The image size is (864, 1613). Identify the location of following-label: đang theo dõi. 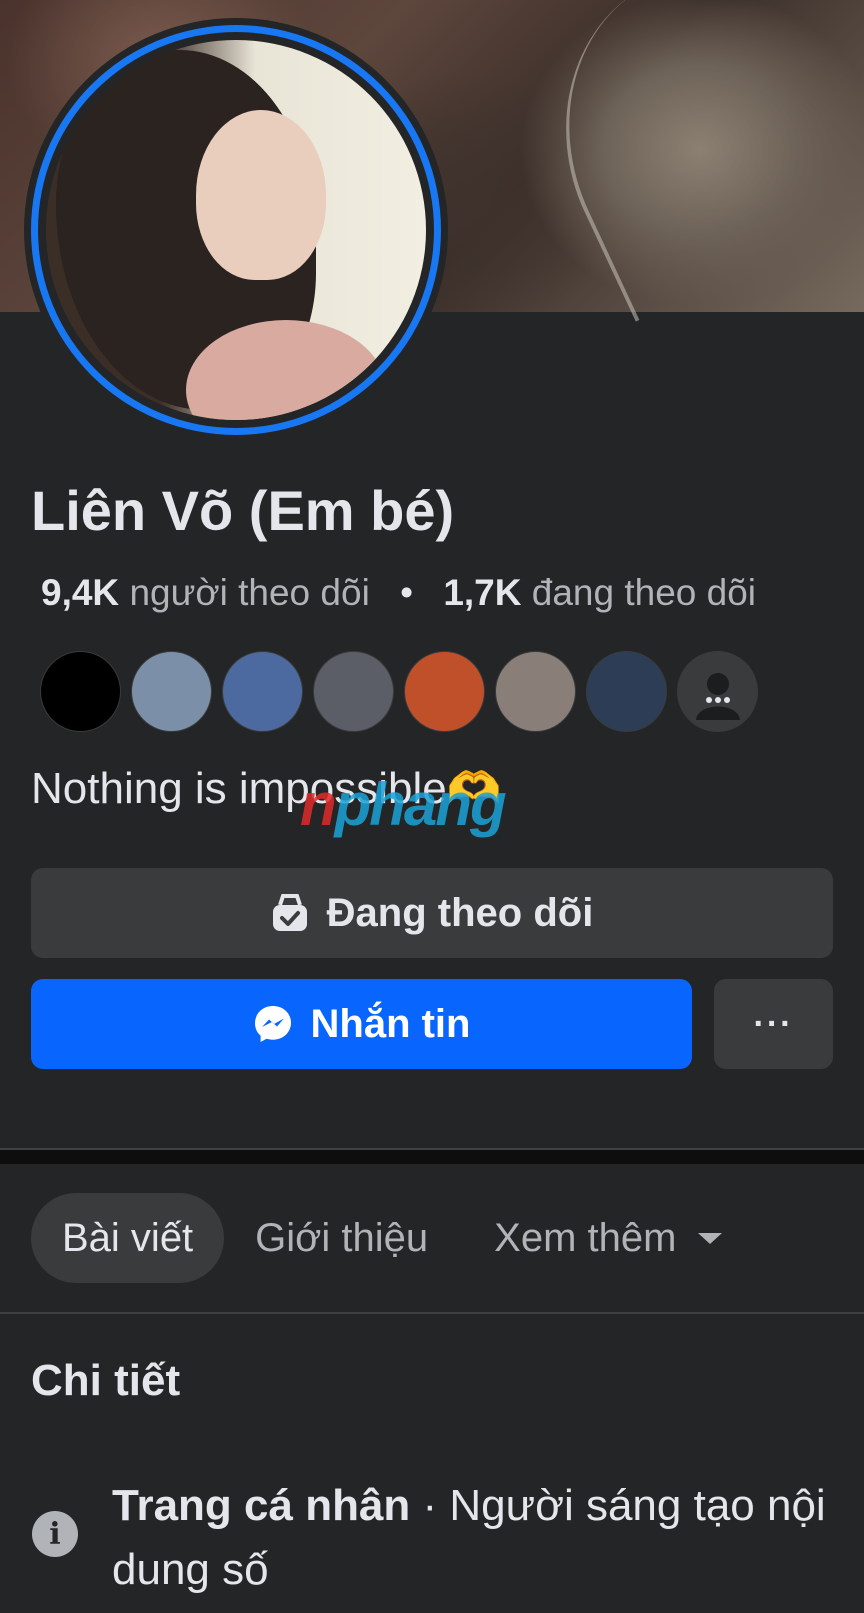
(644, 592).